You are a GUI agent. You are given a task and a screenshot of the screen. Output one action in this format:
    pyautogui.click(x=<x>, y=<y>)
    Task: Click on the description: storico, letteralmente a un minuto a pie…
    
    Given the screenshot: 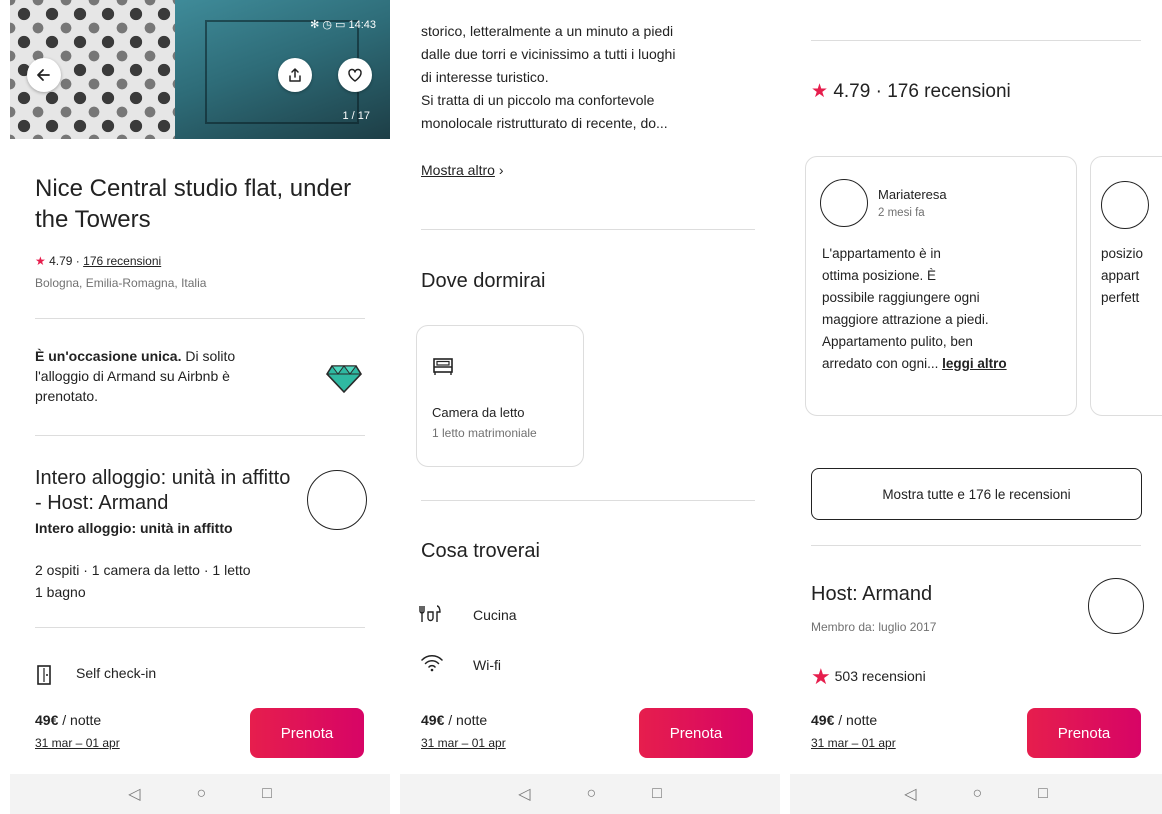 What is the action you would take?
    pyautogui.click(x=548, y=77)
    